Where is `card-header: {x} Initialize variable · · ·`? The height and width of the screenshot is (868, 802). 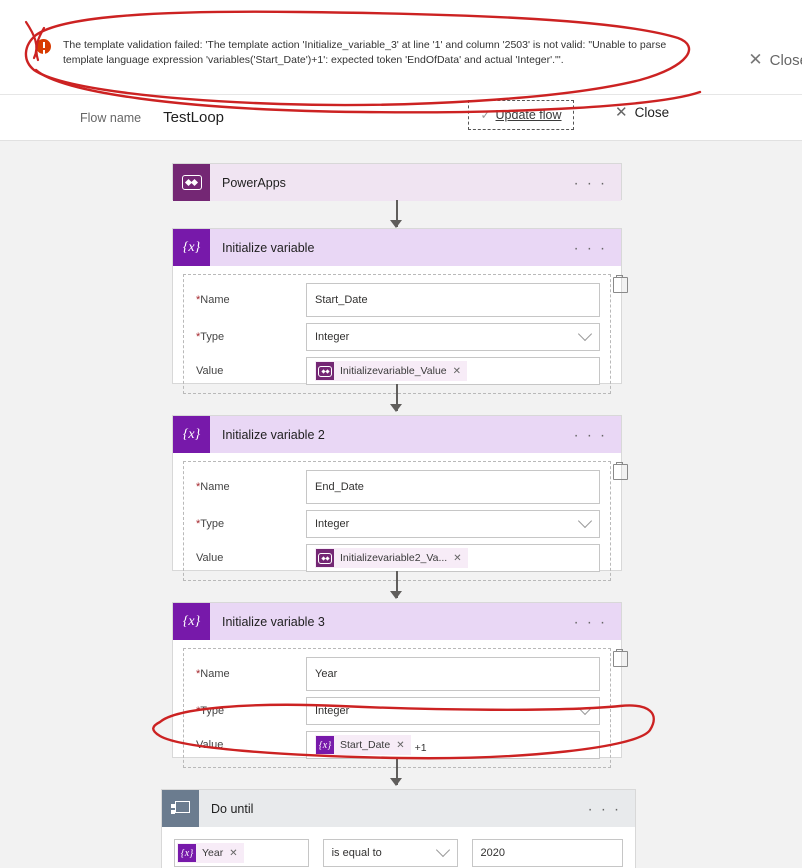
card-header: {x} Initialize variable · · · is located at coordinates (397, 247).